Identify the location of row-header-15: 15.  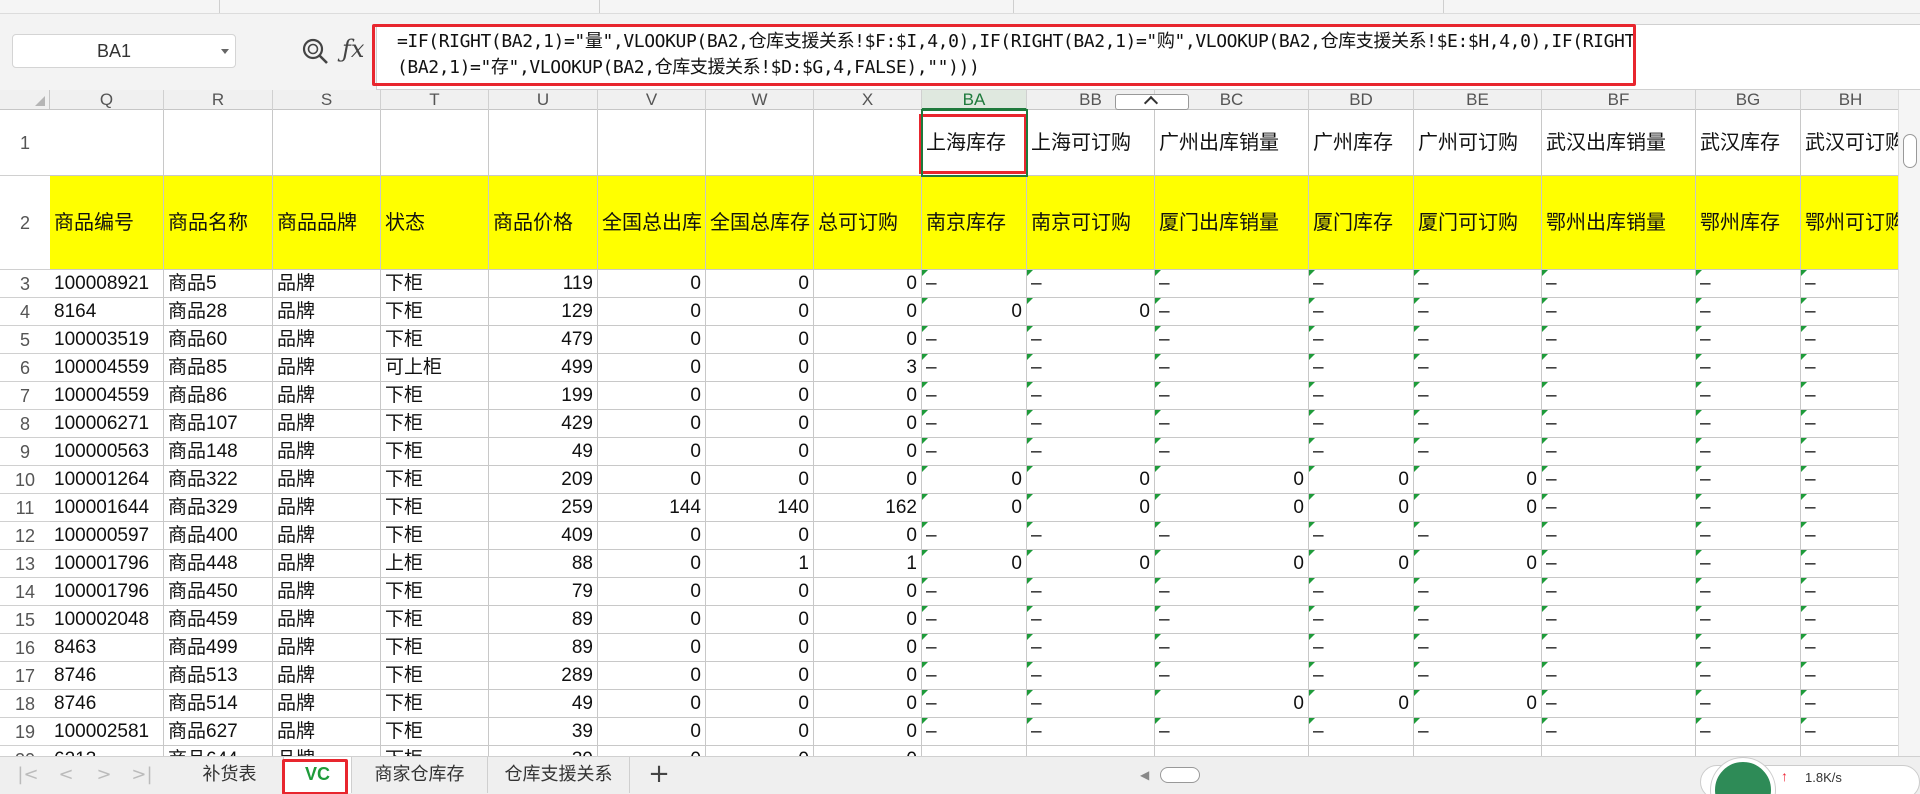
(25, 620).